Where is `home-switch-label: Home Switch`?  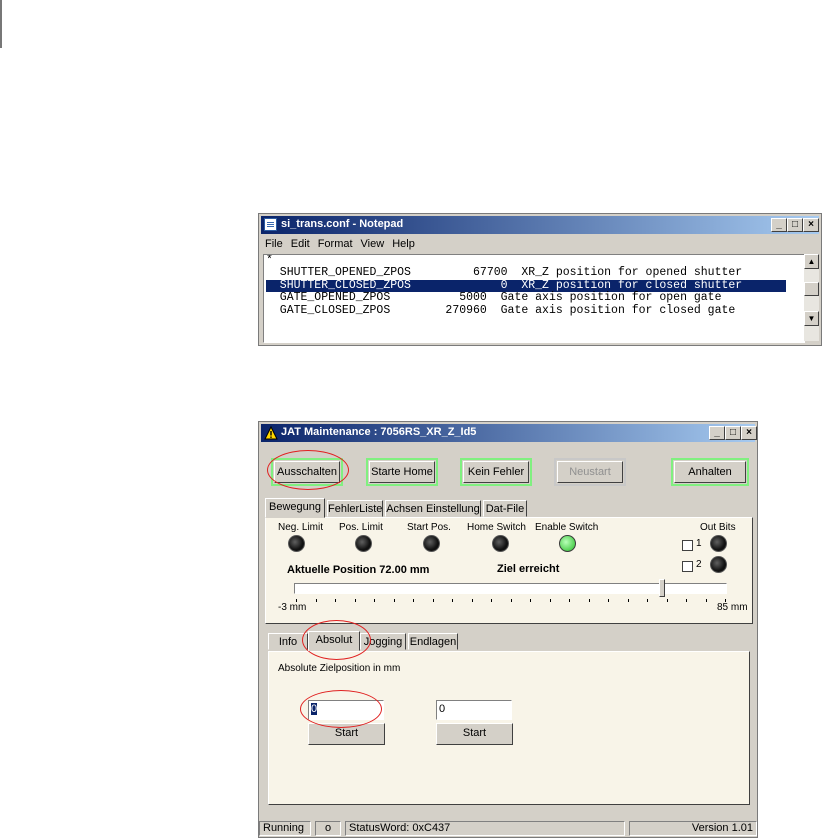 home-switch-label: Home Switch is located at coordinates (496, 527).